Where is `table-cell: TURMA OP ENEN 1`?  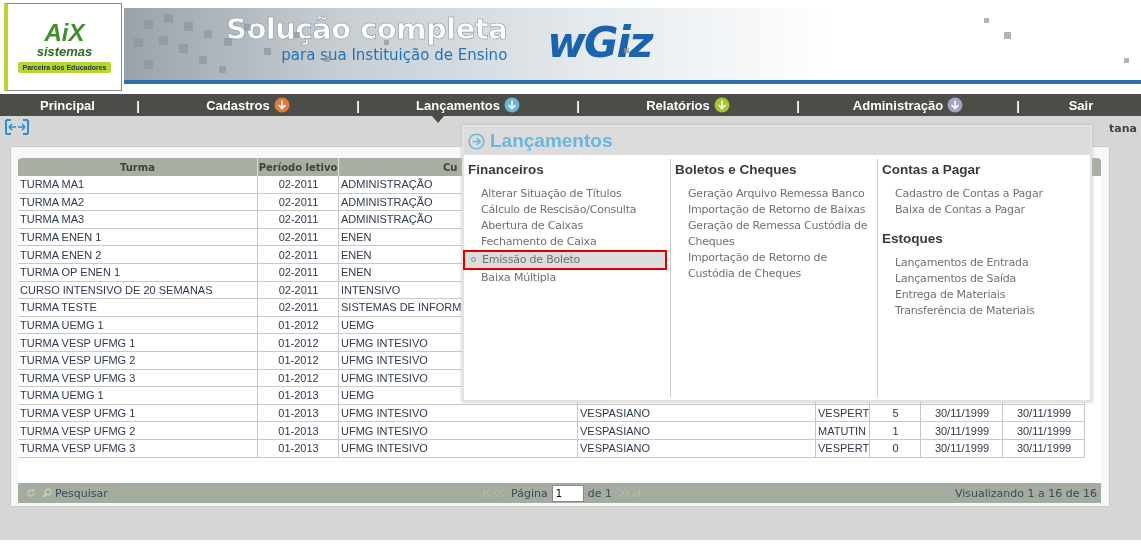 table-cell: TURMA OP ENEN 1 is located at coordinates (138, 272).